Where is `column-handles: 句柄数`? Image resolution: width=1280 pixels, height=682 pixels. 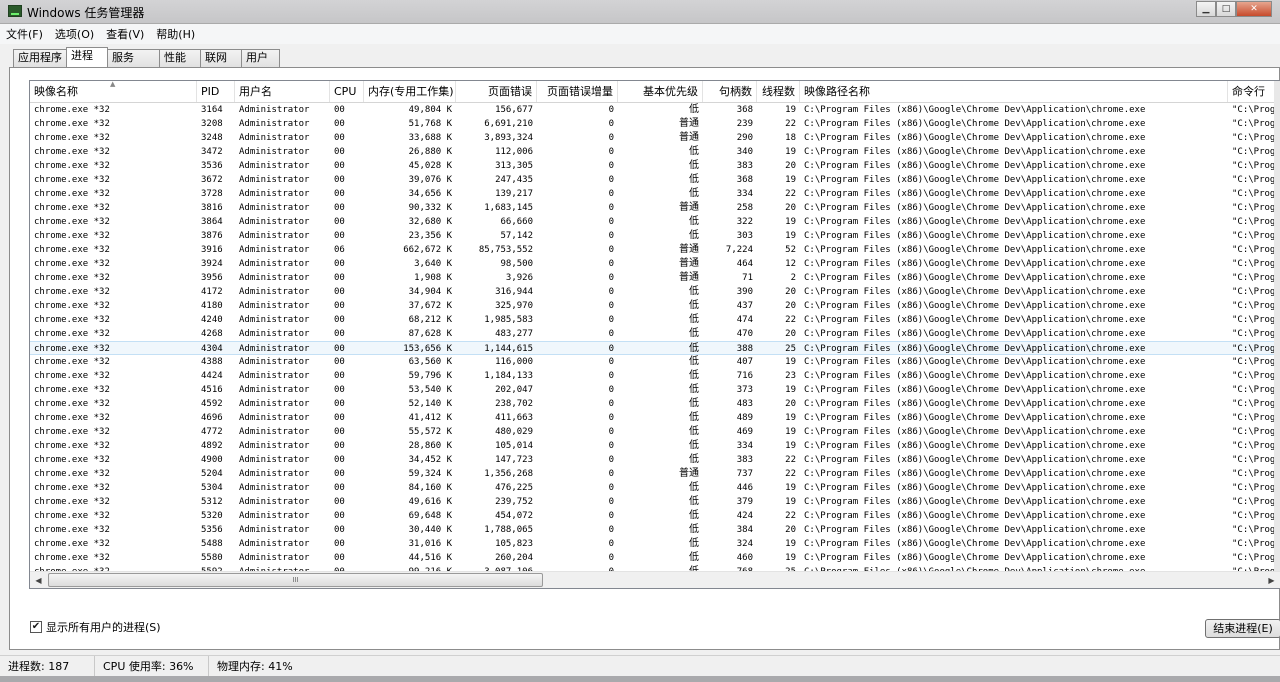 column-handles: 句柄数 is located at coordinates (730, 91).